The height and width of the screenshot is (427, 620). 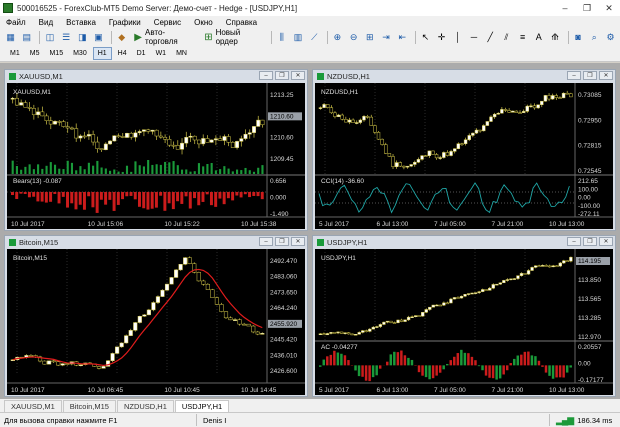 What do you see at coordinates (49, 37) in the screenshot?
I see `market-watch-icon: ◫` at bounding box center [49, 37].